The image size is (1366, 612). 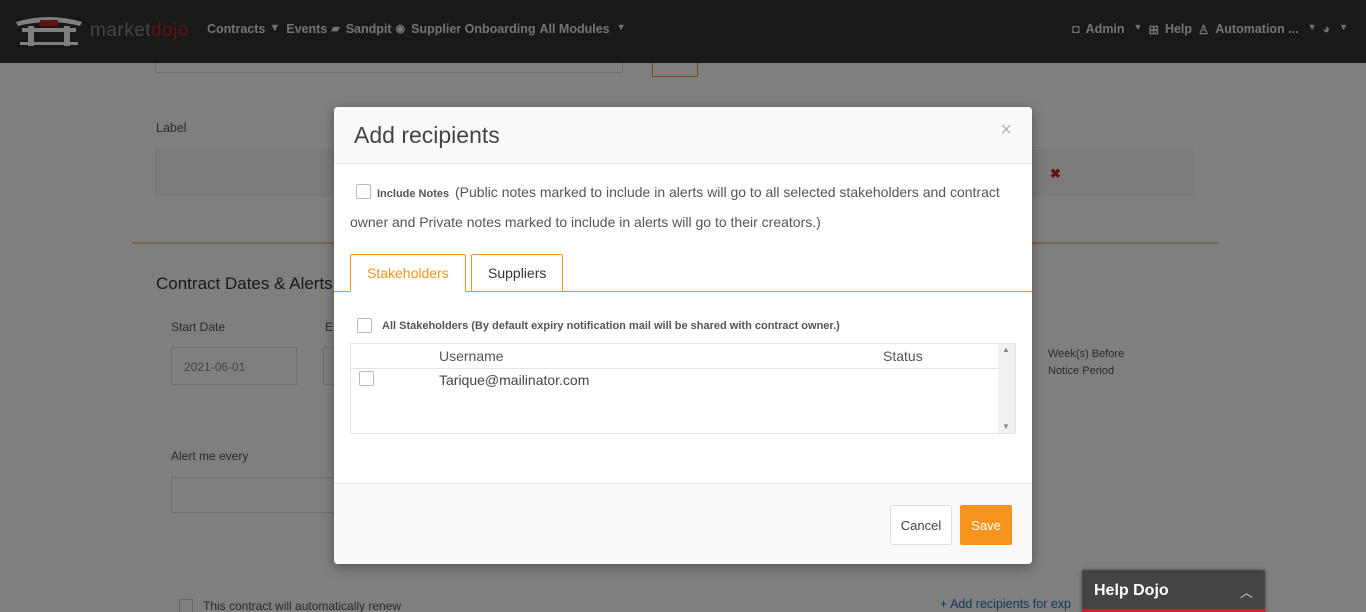 I want to click on close-icon: ×, so click(x=1006, y=130).